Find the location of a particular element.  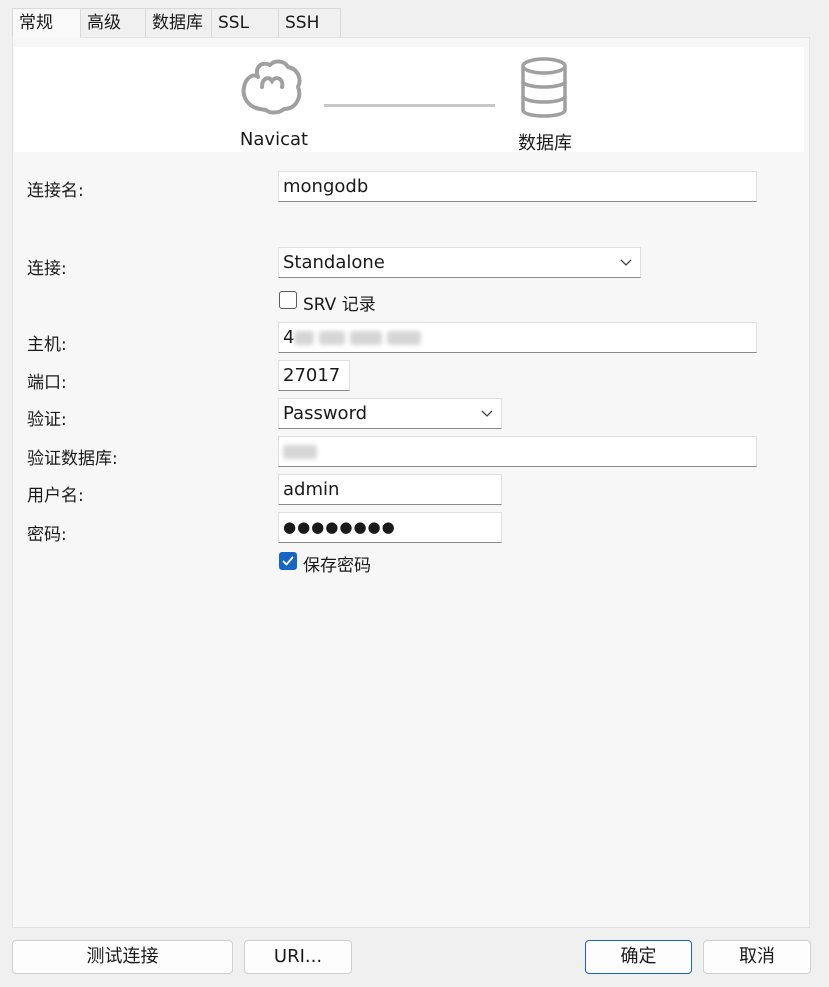

database-label: 数据库 is located at coordinates (545, 143).